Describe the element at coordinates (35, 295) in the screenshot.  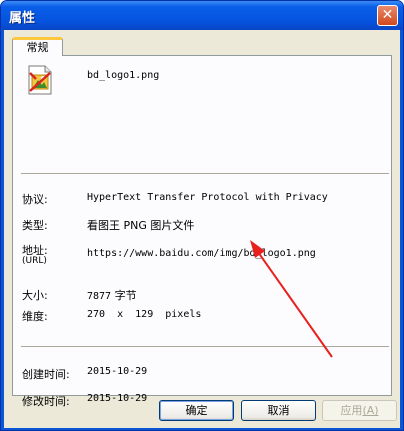
I see `size-label: 大小:` at that location.